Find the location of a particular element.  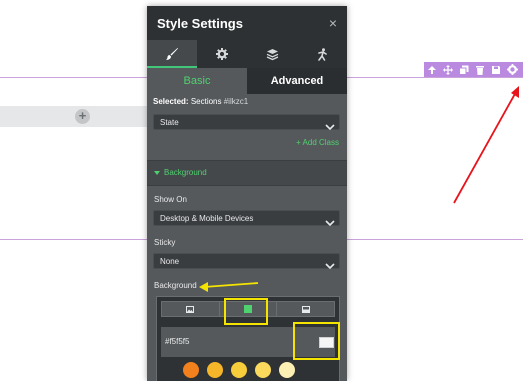

tab-basic: Basic is located at coordinates (197, 81).